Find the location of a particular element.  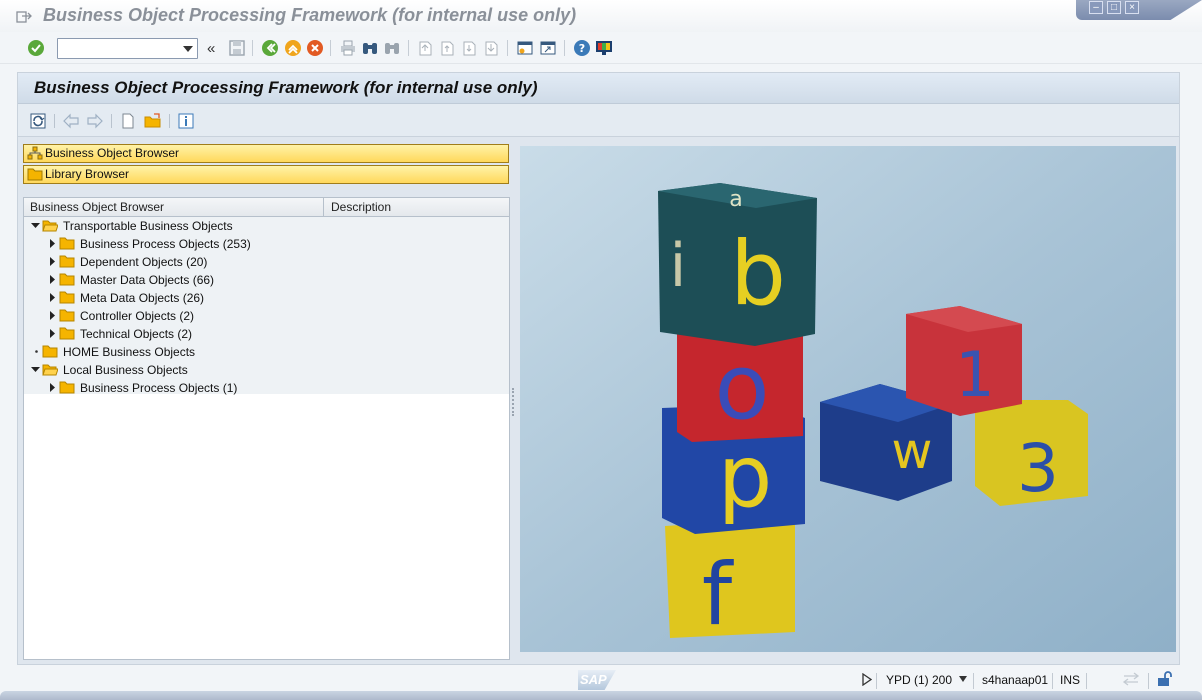

tree-node-master-data-objects: Master Data Objects (66) is located at coordinates (266, 280).